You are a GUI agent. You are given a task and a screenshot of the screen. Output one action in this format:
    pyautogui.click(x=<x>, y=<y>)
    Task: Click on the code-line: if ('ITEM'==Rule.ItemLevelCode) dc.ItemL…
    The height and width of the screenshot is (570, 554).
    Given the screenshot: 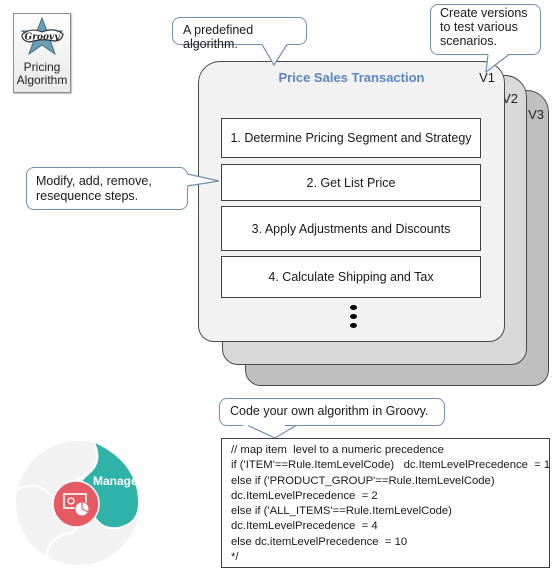 What is the action you would take?
    pyautogui.click(x=391, y=465)
    